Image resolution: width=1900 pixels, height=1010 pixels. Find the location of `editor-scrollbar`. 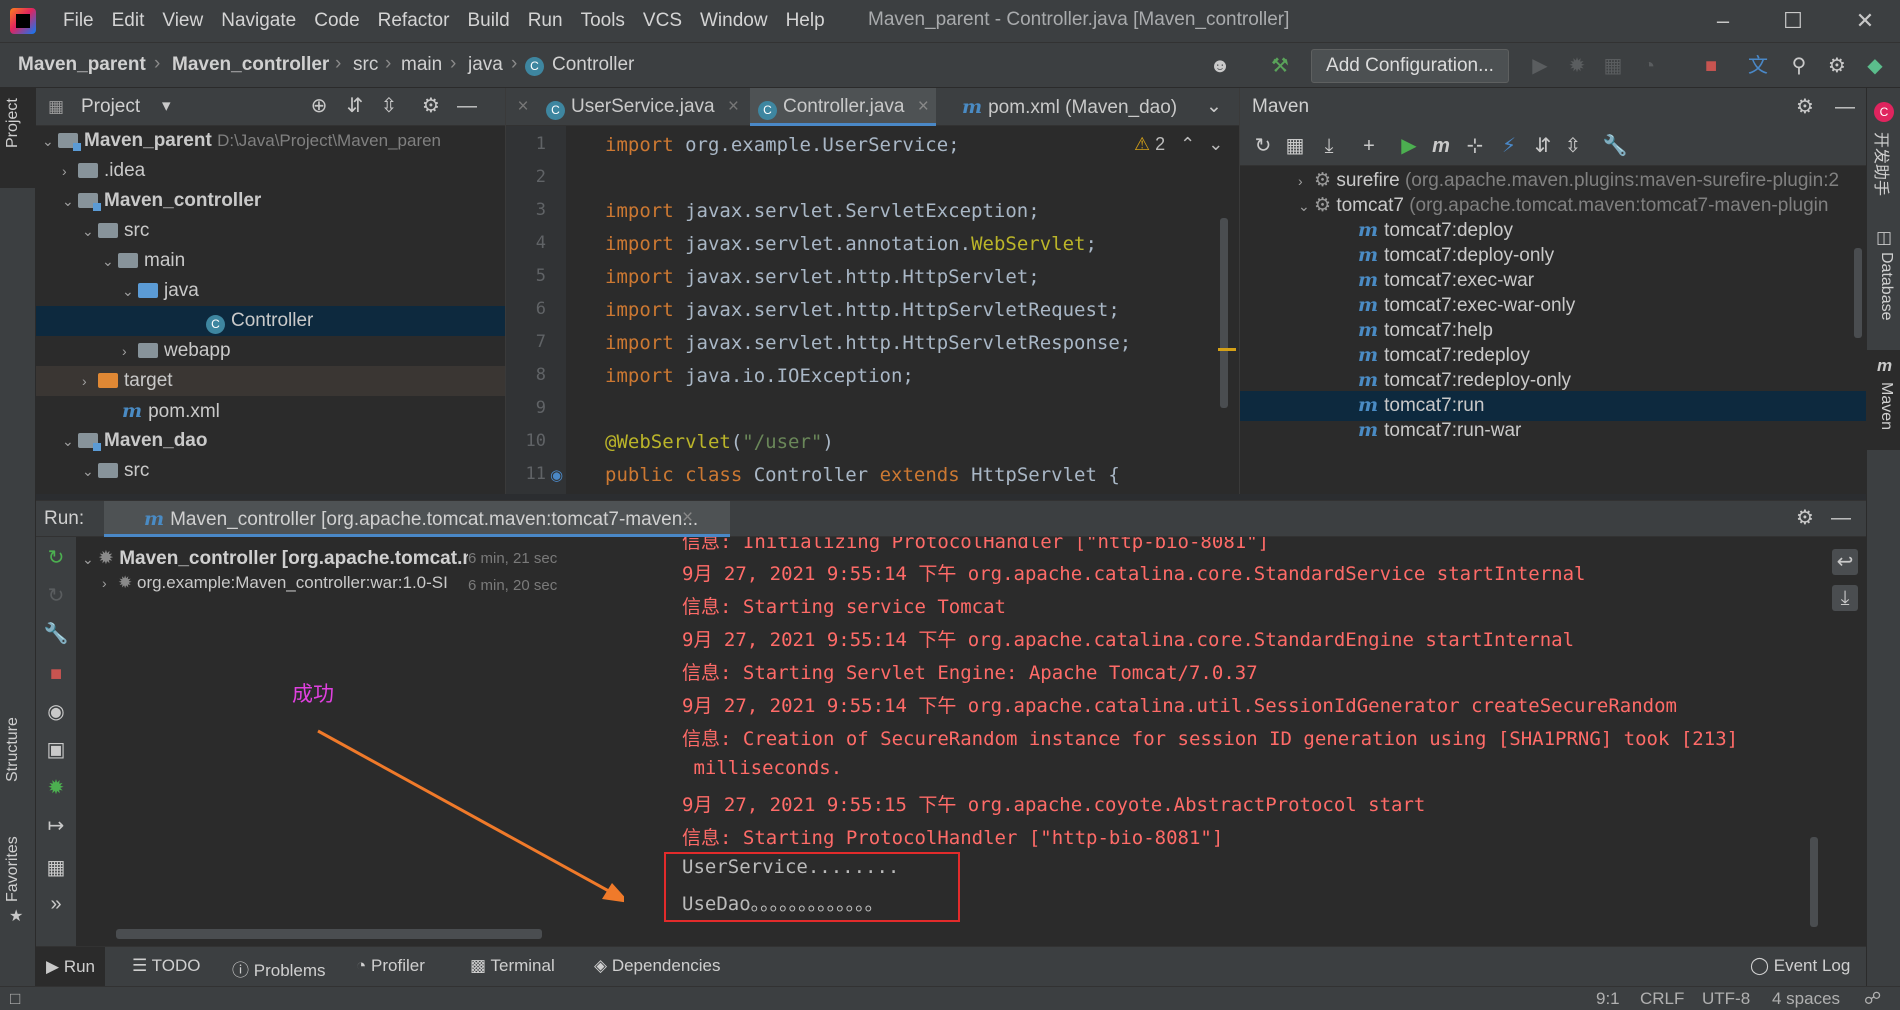

editor-scrollbar is located at coordinates (1224, 313).